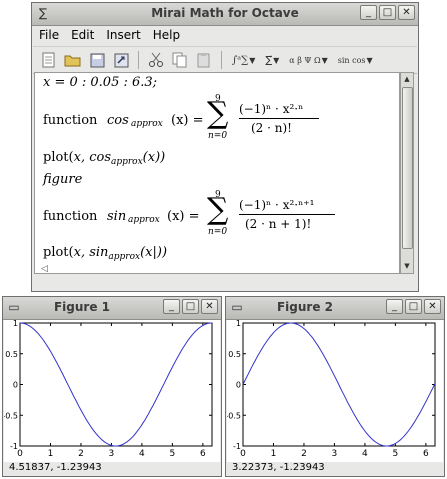 The image size is (447, 479). Describe the element at coordinates (234, 415) in the screenshot. I see `figure-2-ytick-label: -0.5` at that location.